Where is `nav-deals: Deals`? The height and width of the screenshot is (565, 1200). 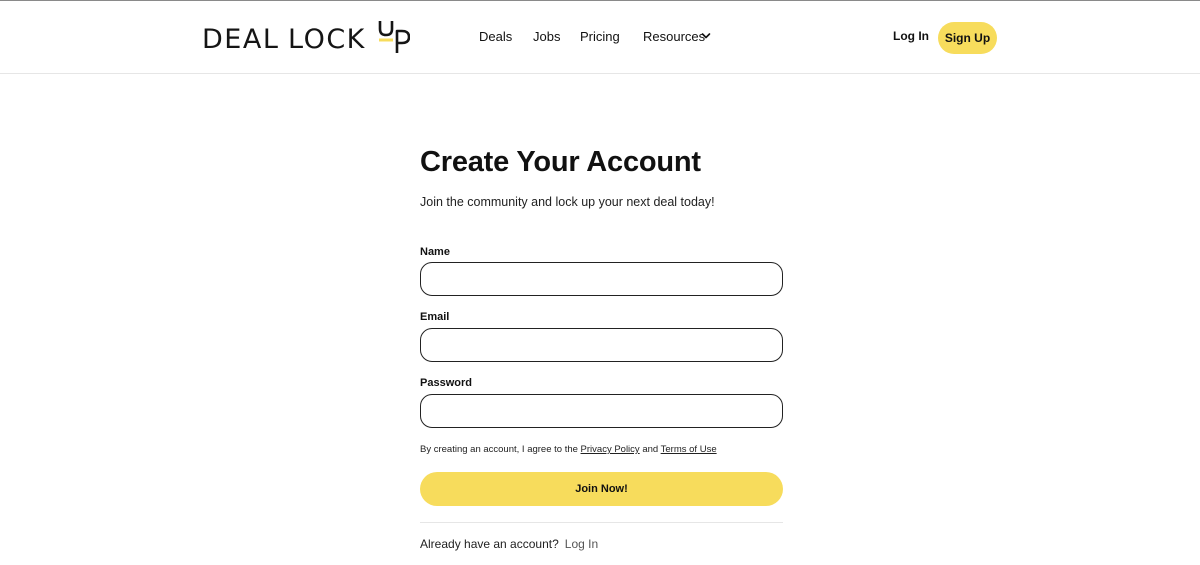 nav-deals: Deals is located at coordinates (495, 36).